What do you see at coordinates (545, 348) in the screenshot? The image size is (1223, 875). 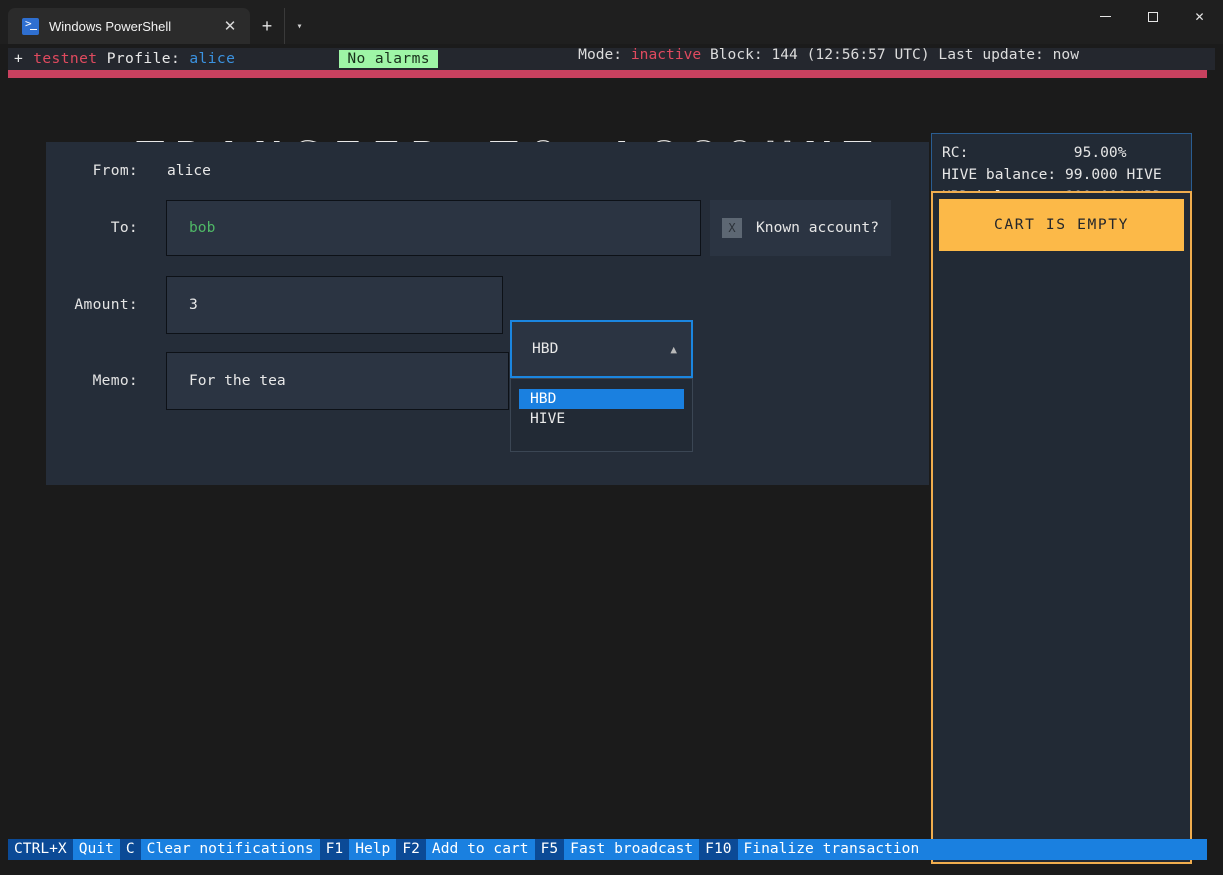 I see `currency-select-value: HBD` at bounding box center [545, 348].